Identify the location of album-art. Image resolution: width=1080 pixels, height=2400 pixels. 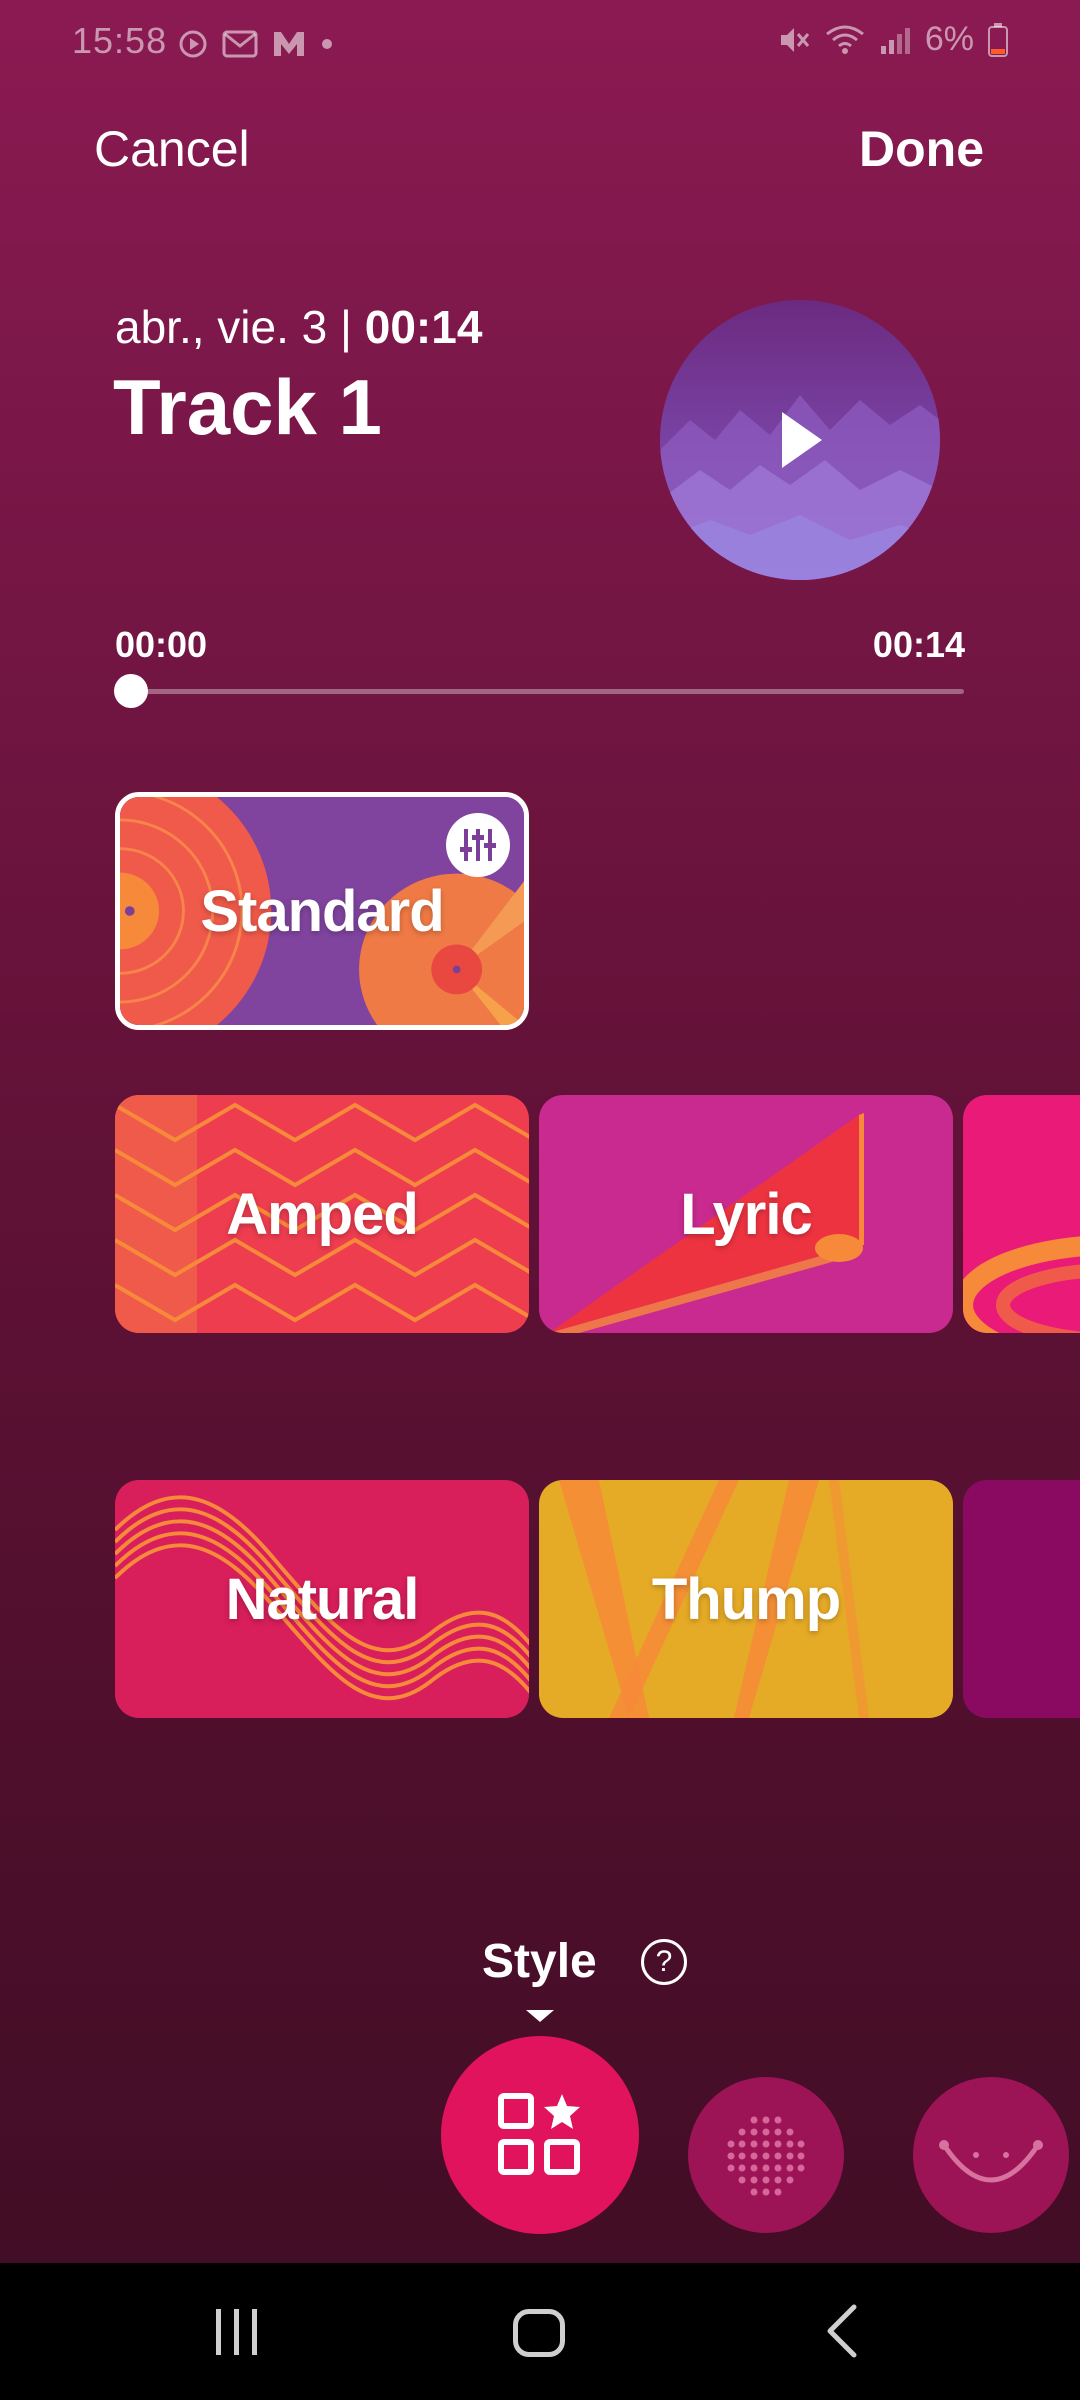
(800, 440).